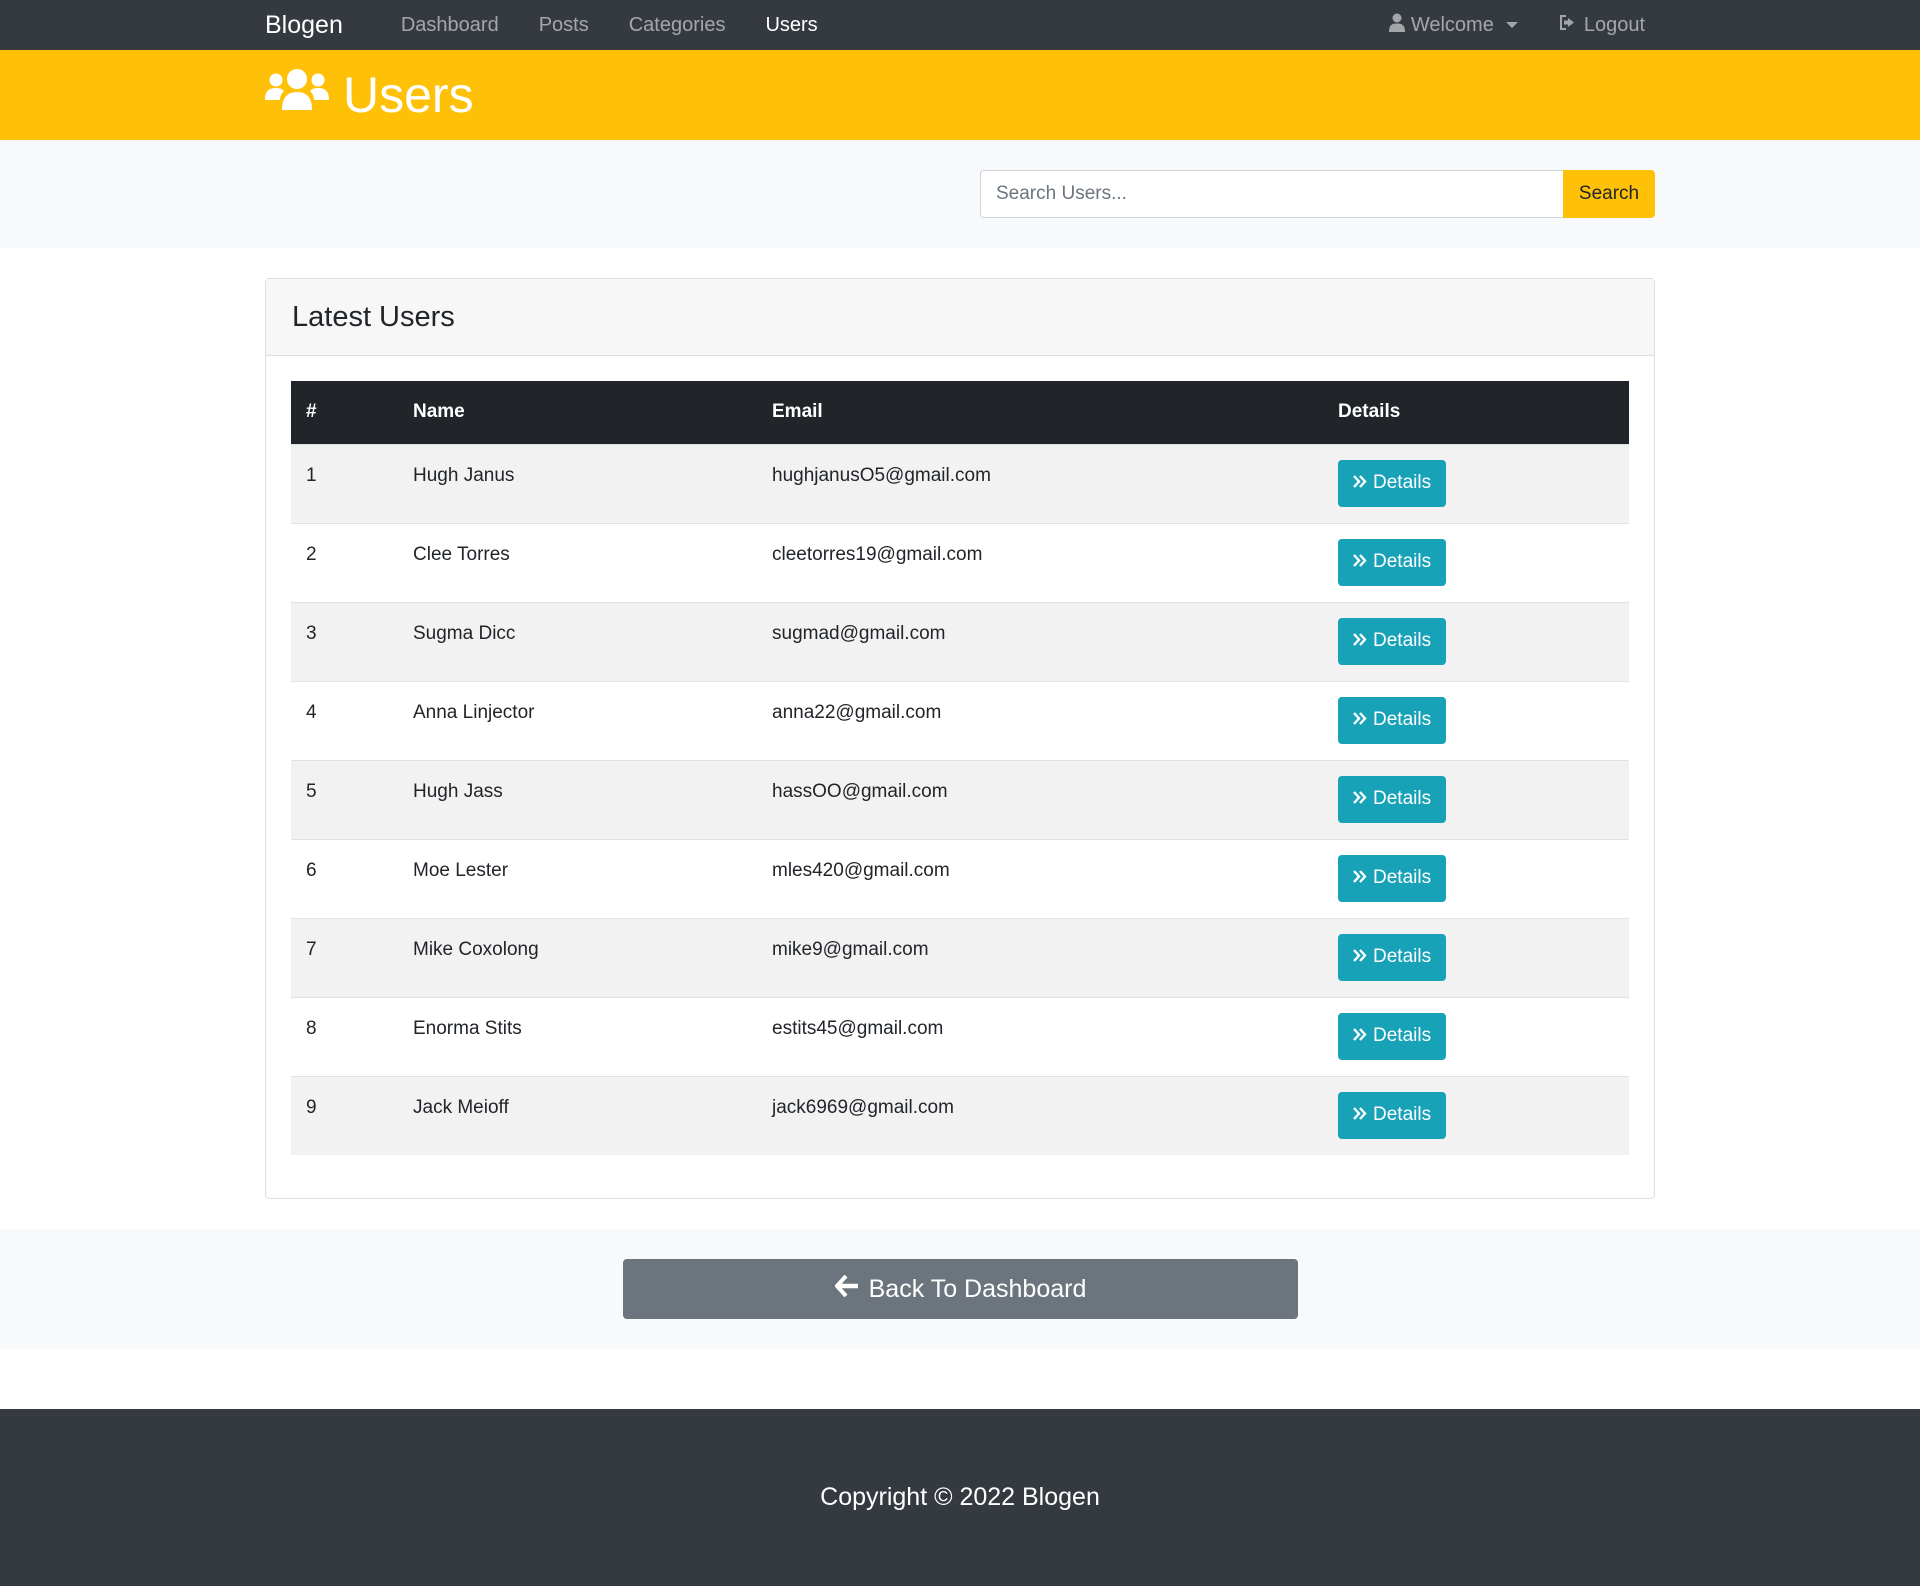 The height and width of the screenshot is (1586, 1920). Describe the element at coordinates (960, 1115) in the screenshot. I see `table-row: 9 Jack Meioff jack6969@gmail.com Details` at that location.